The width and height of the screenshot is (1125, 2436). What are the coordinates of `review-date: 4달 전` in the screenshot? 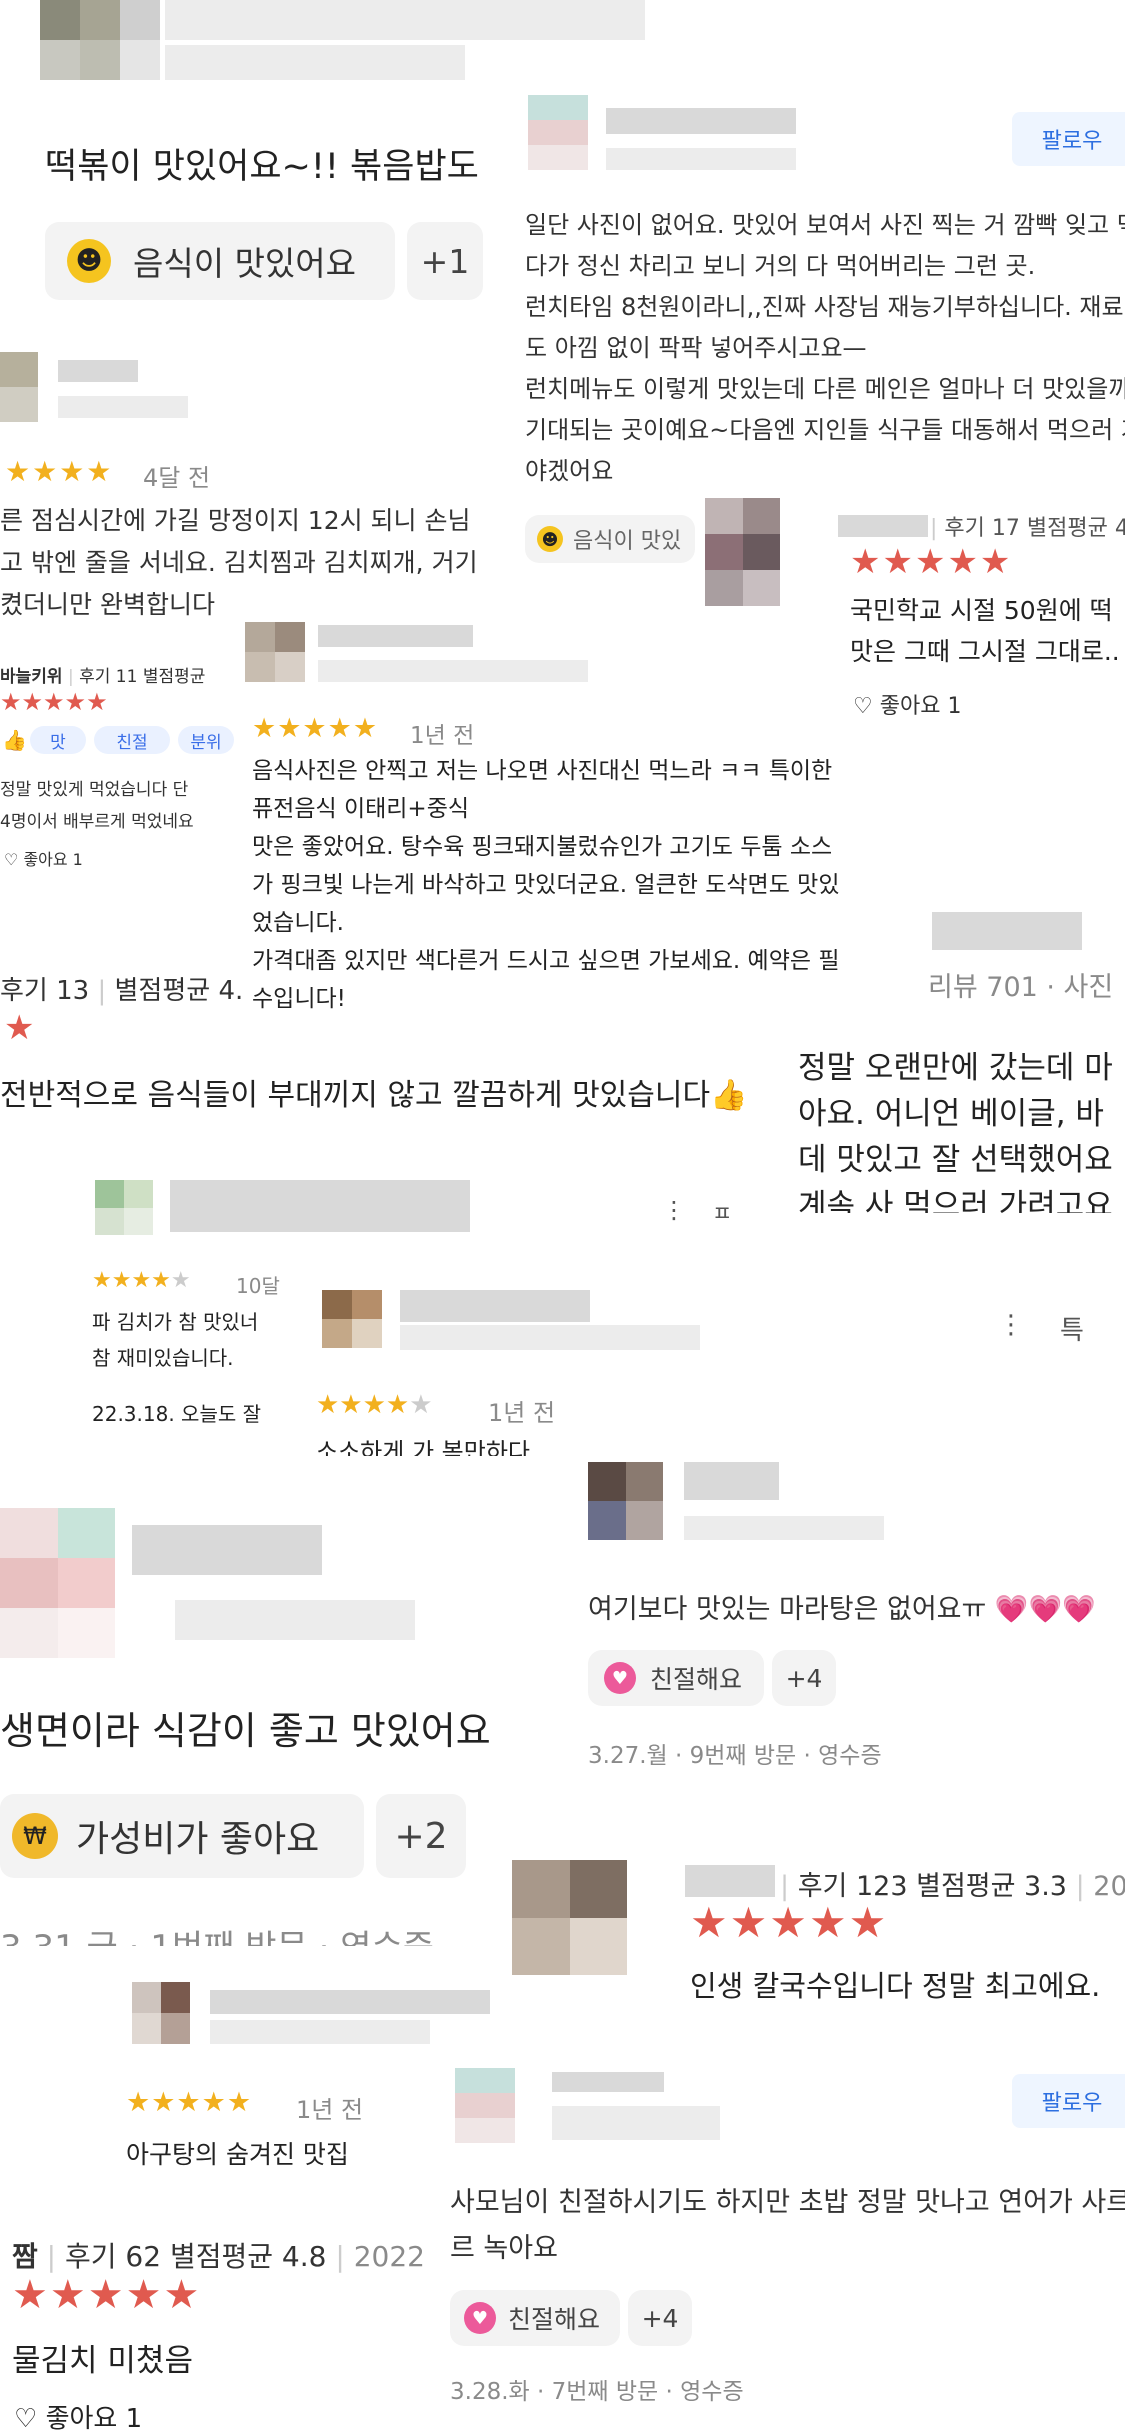 It's located at (177, 478).